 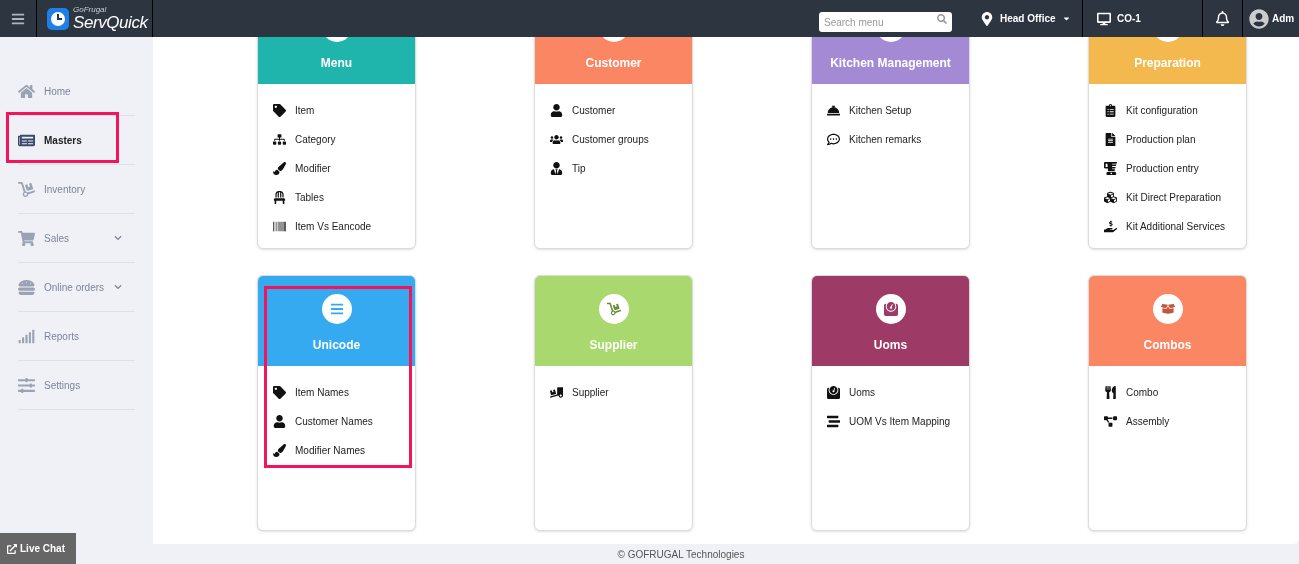 I want to click on barcode-icon, so click(x=279, y=226).